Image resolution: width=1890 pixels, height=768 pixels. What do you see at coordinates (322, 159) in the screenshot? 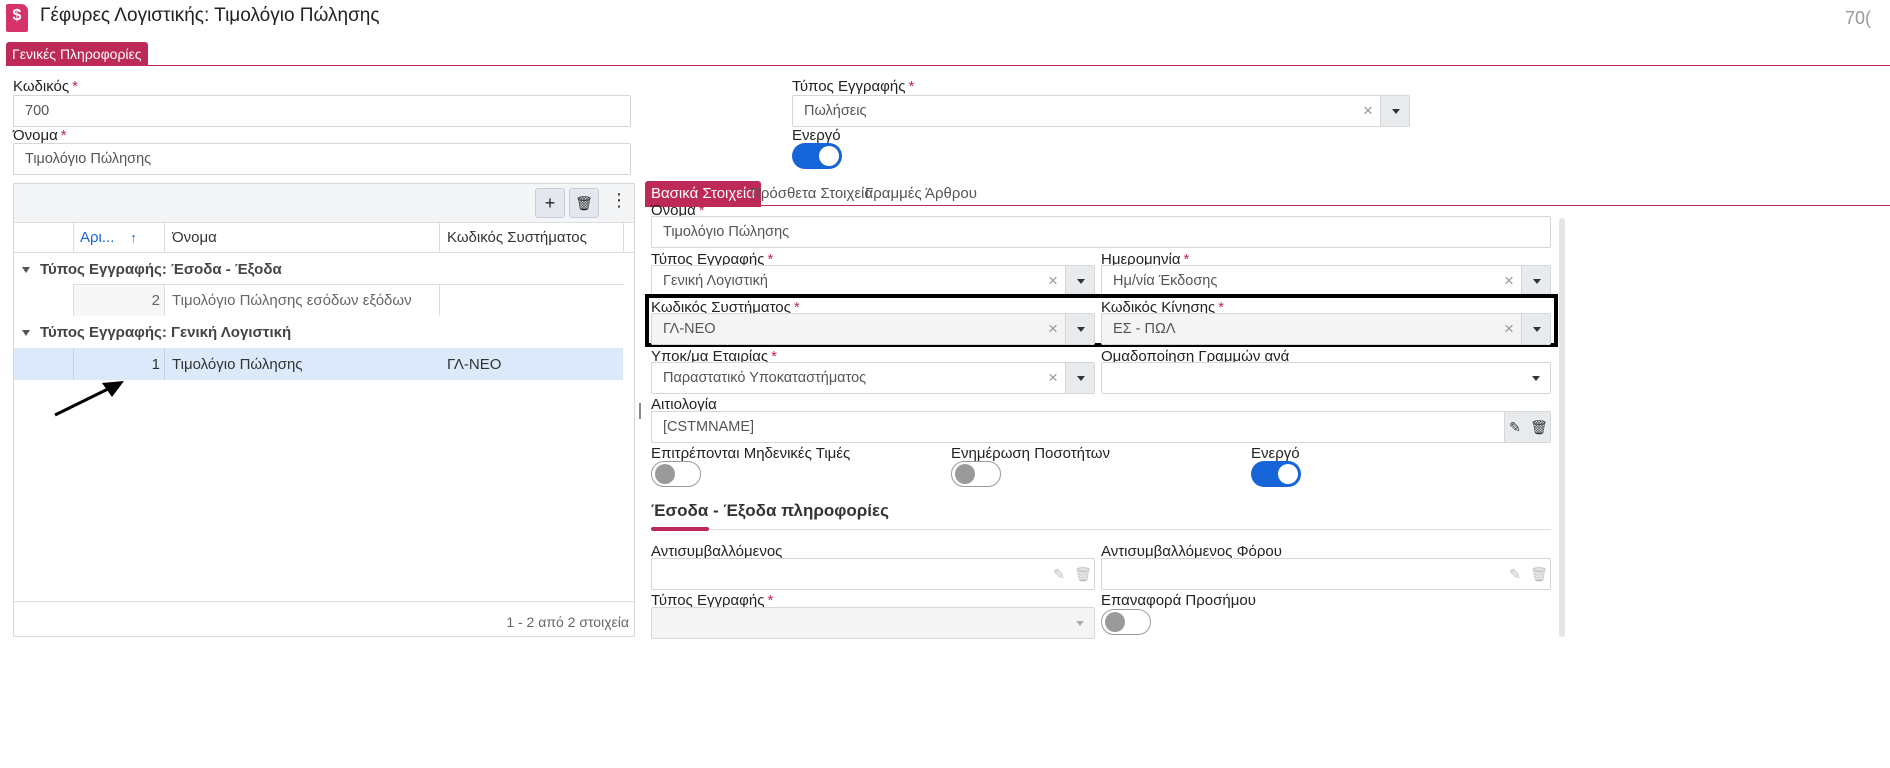
I see `name-input: Τιμολόγιο Πώλησης` at bounding box center [322, 159].